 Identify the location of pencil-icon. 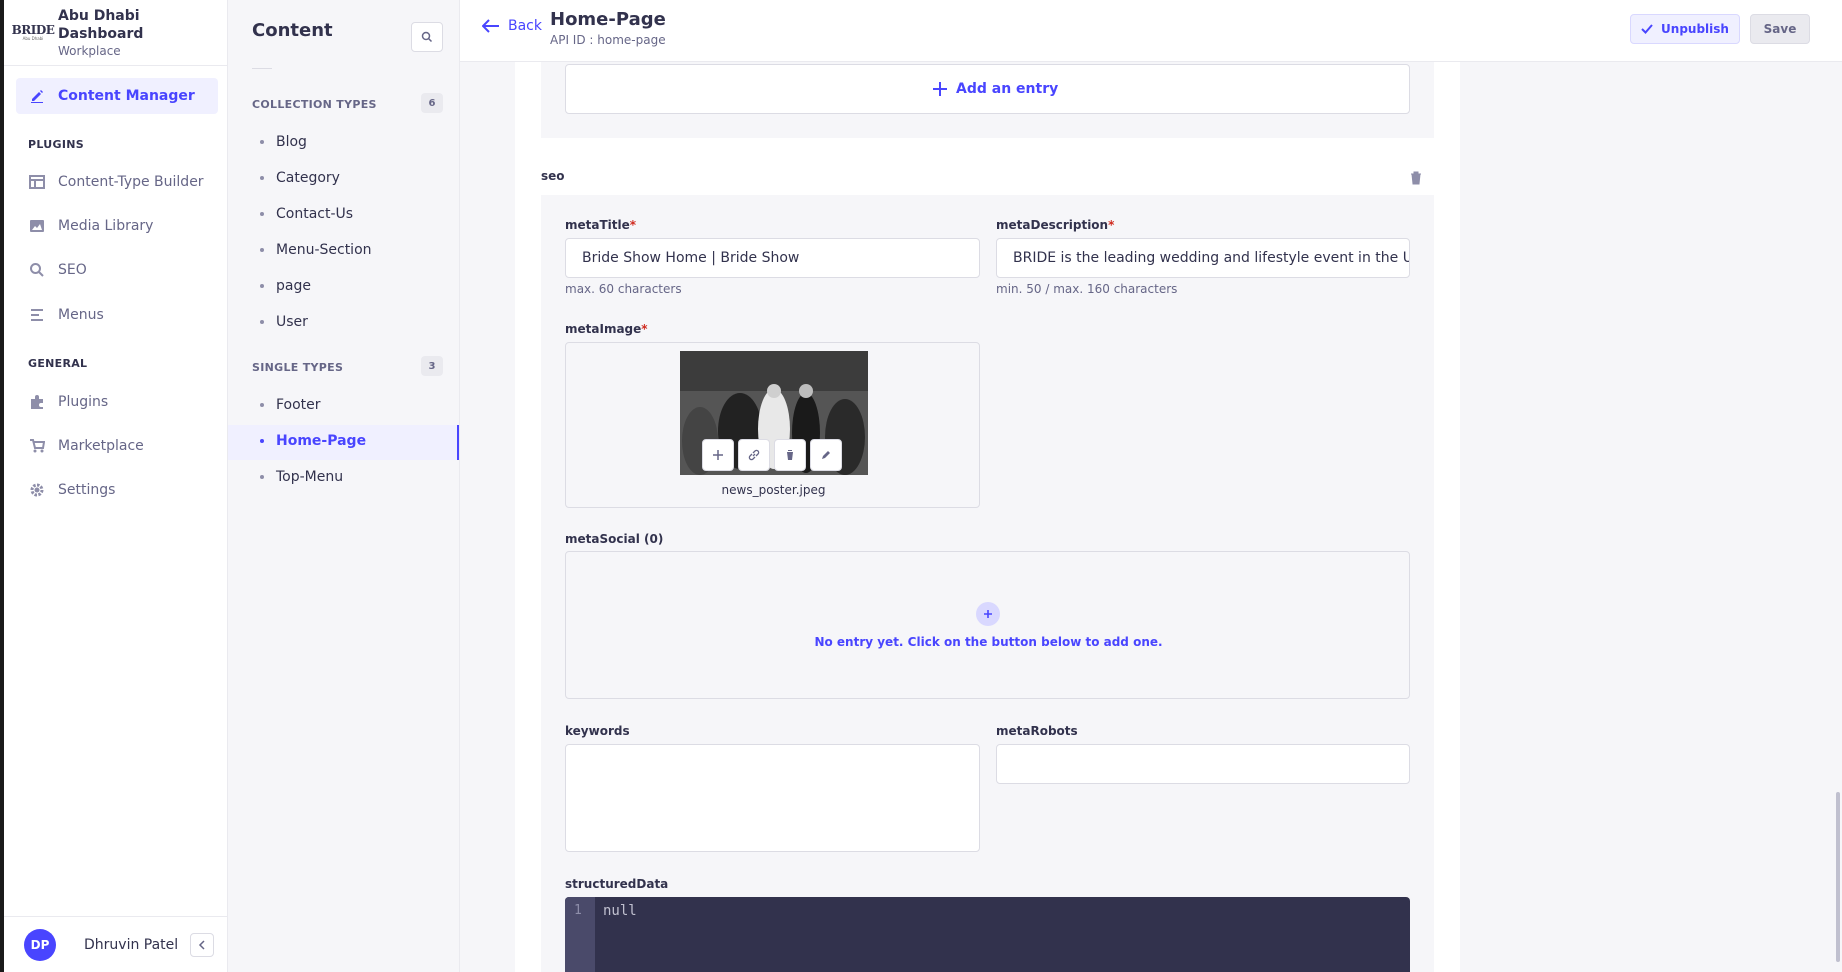
(826, 455).